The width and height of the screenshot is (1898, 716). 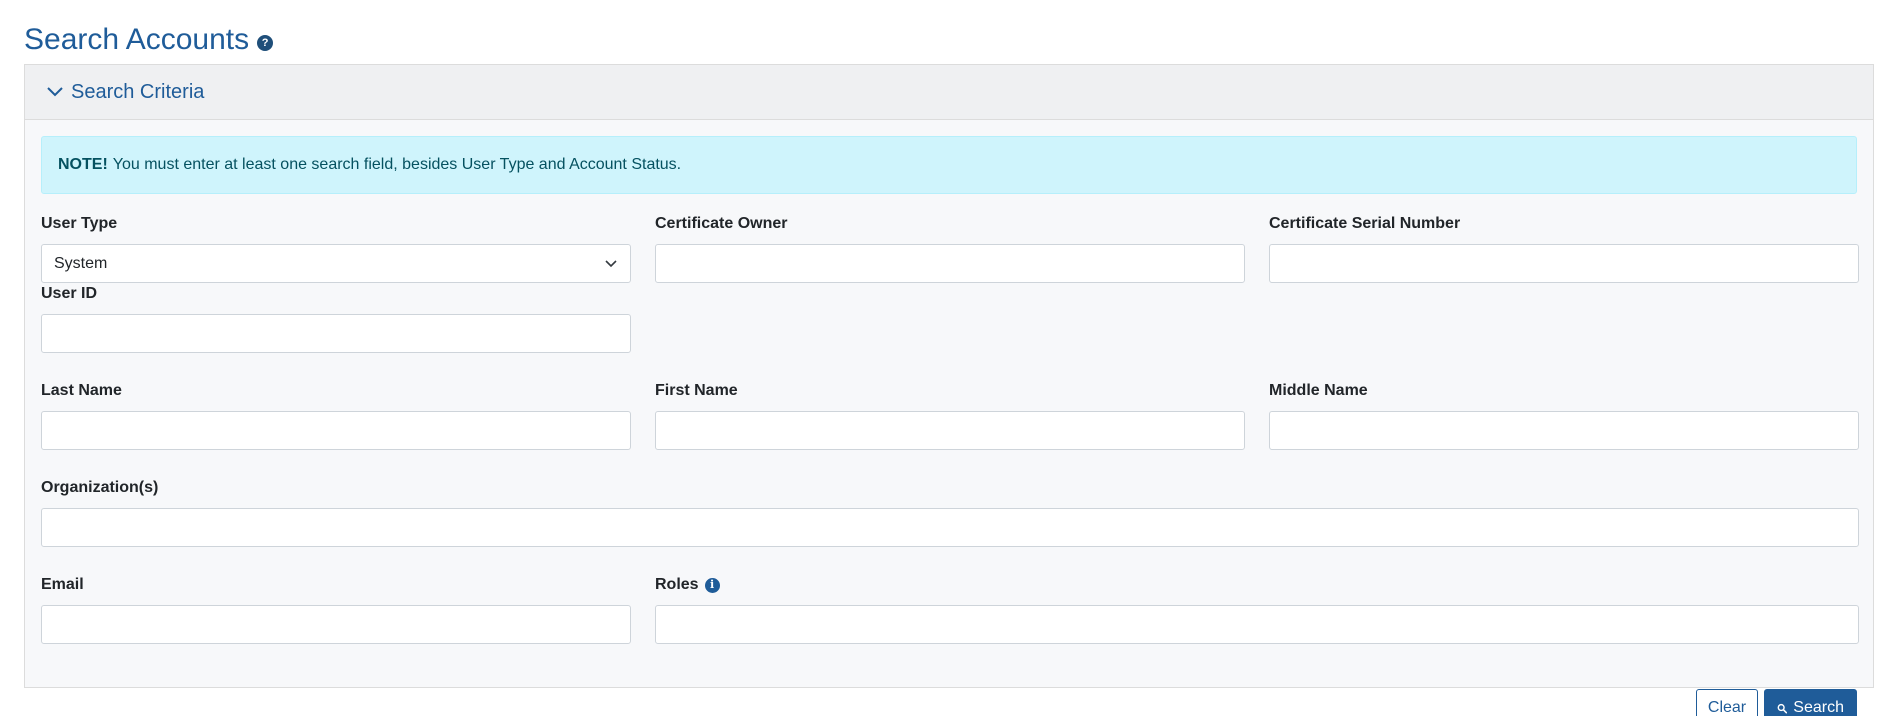 What do you see at coordinates (1782, 708) in the screenshot?
I see `search-icon` at bounding box center [1782, 708].